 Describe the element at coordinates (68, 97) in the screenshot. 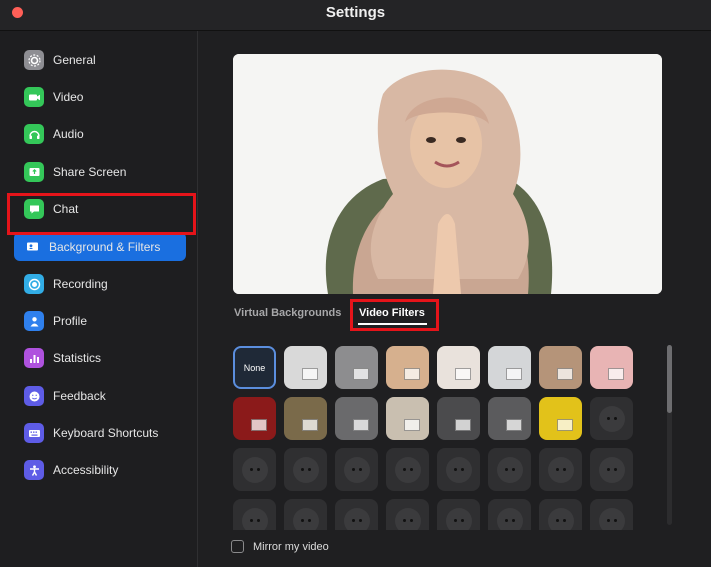

I see `sidebar-item-label: Video` at that location.